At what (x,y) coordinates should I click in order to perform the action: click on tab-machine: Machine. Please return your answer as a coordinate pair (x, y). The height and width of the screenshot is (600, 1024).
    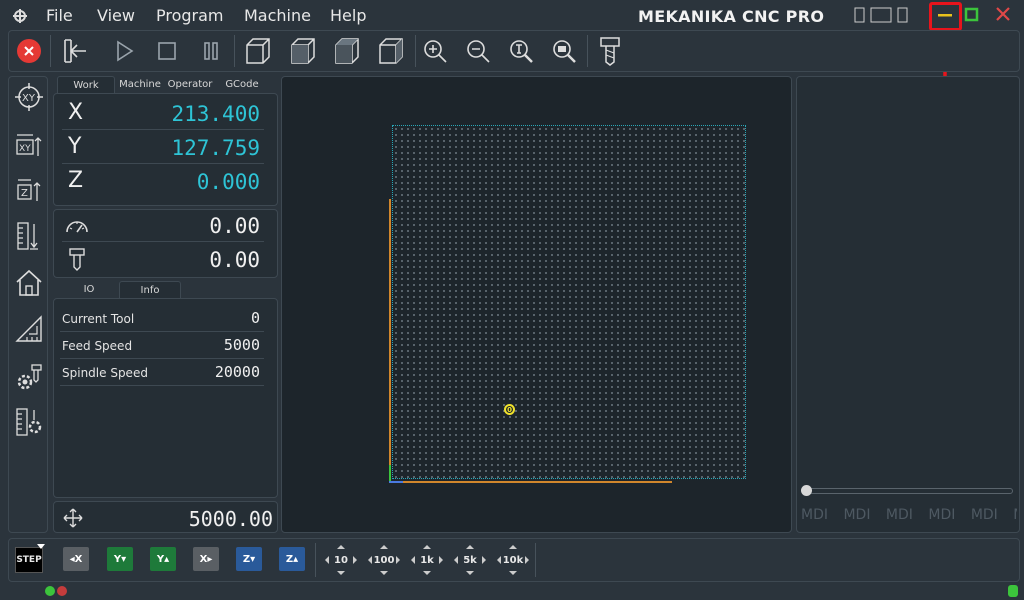
    Looking at the image, I should click on (140, 84).